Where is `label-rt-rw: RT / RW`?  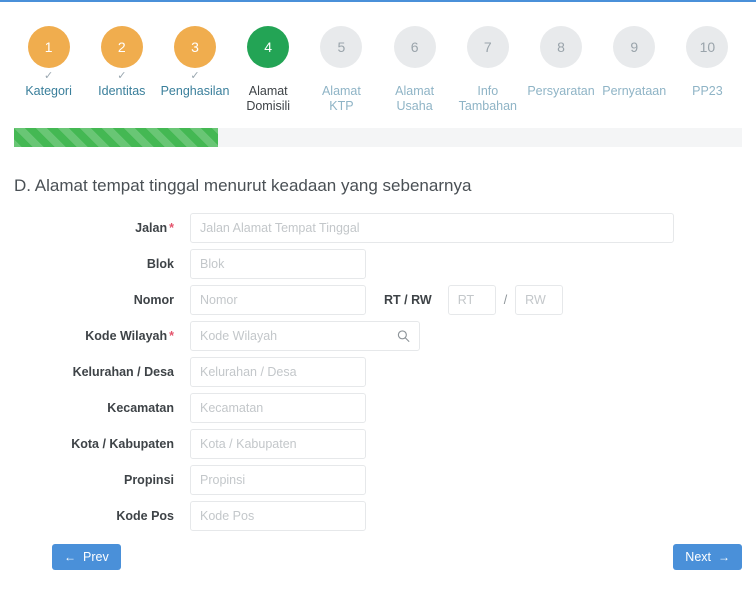
label-rt-rw: RT / RW is located at coordinates (408, 300).